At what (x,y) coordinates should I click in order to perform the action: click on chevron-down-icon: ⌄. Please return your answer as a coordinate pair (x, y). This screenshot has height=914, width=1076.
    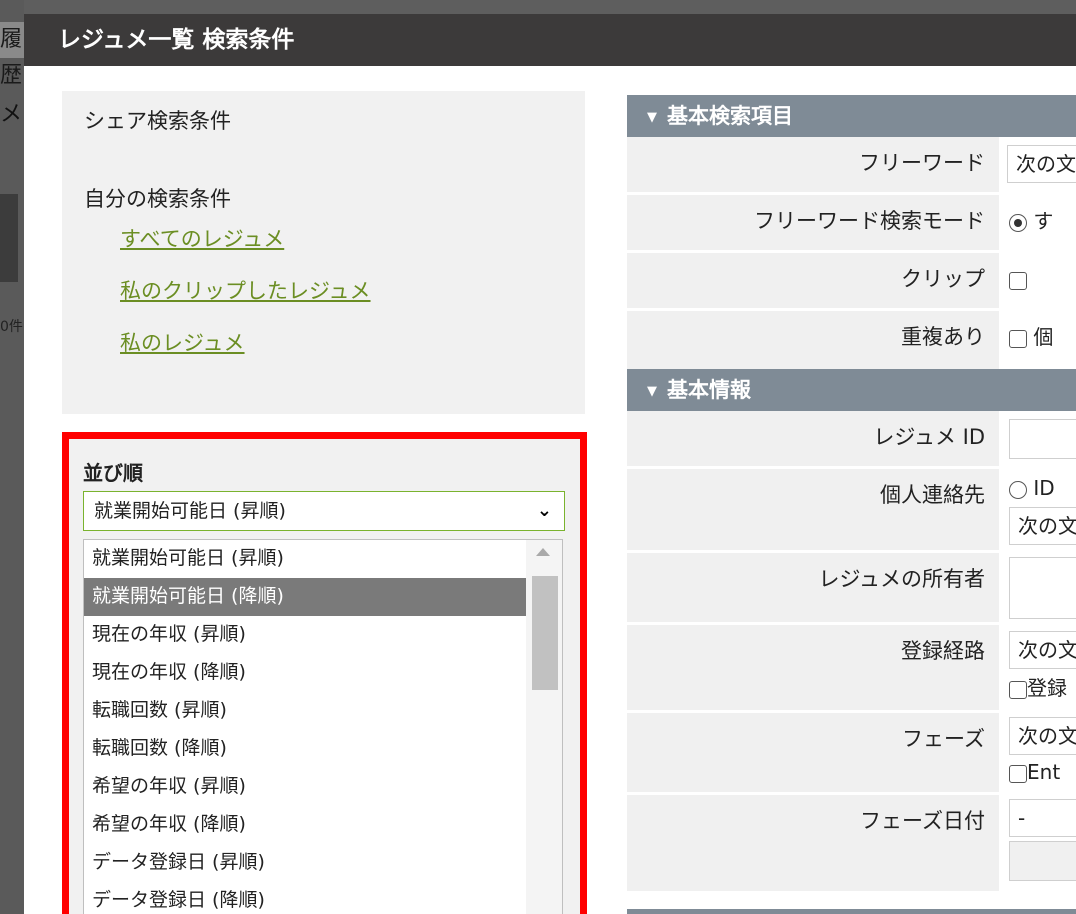
    Looking at the image, I should click on (544, 510).